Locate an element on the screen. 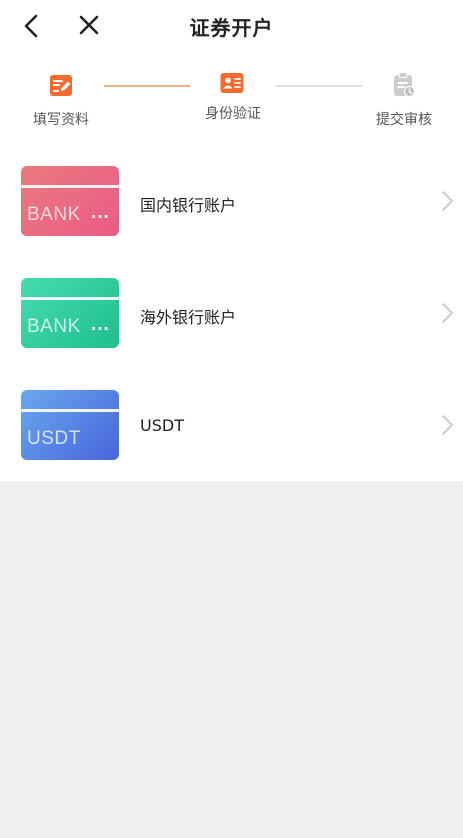 This screenshot has height=838, width=463. header-bar: 证券开户 is located at coordinates (231, 26).